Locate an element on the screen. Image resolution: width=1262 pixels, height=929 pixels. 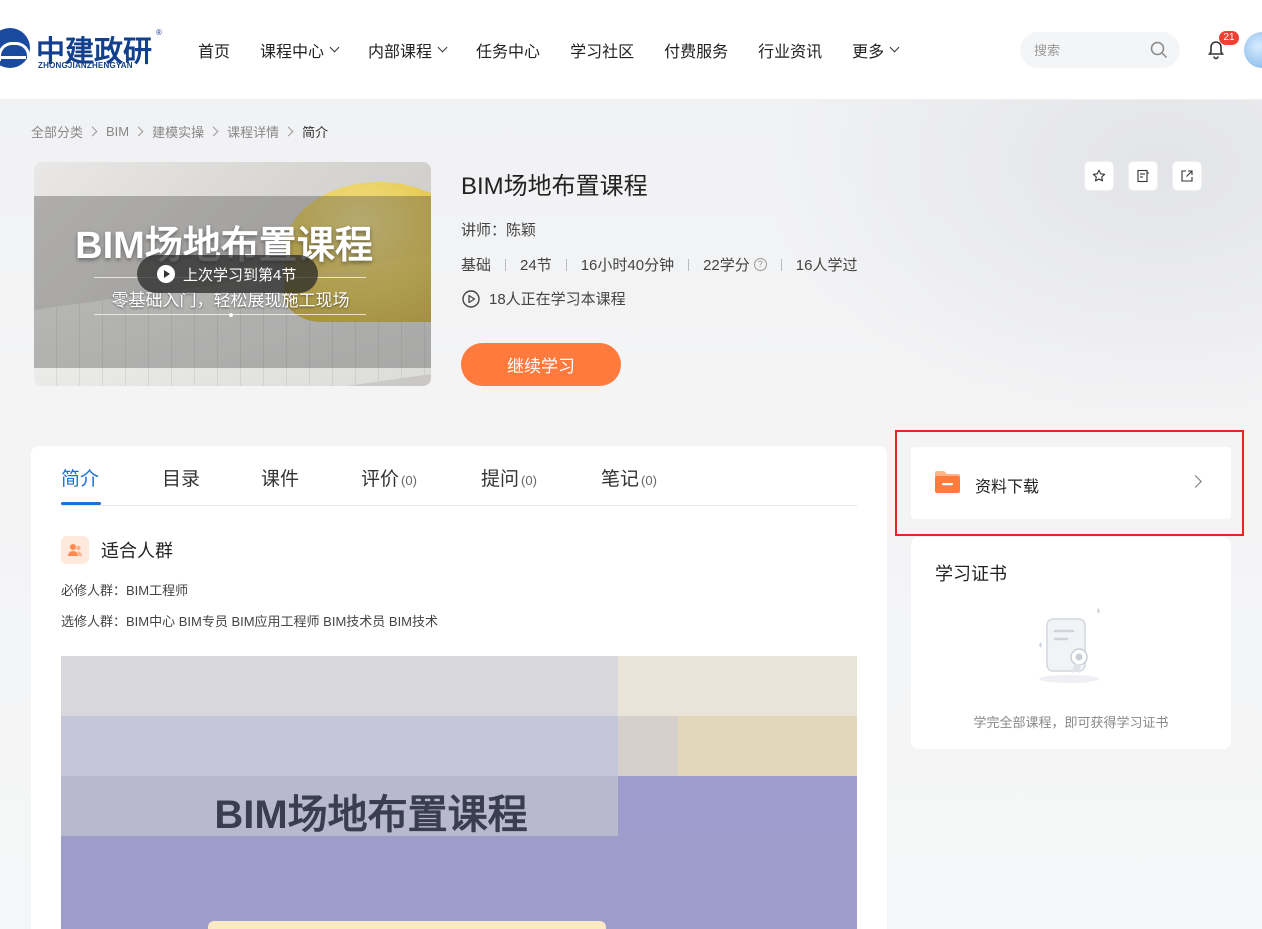
nav-item-community: 学习社区 is located at coordinates (602, 50).